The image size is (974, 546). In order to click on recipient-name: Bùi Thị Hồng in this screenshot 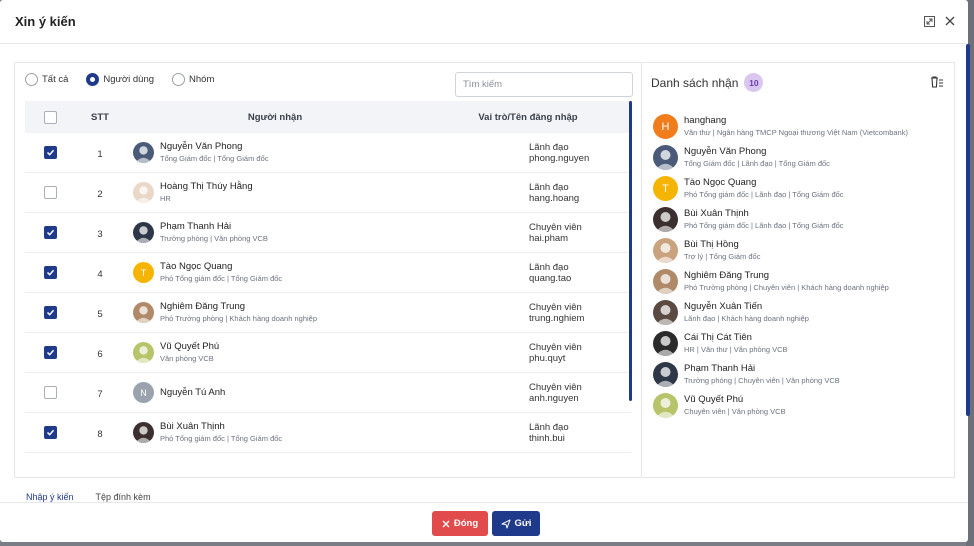, I will do `click(711, 244)`.